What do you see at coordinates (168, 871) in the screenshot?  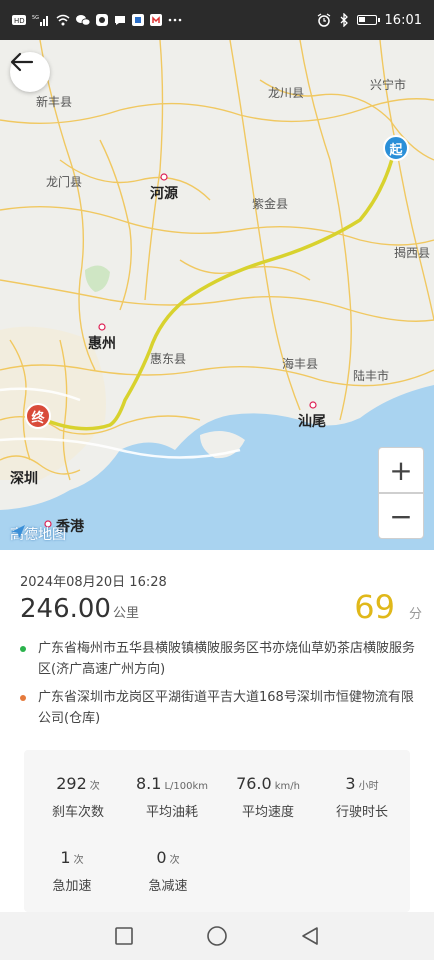 I see `stat-hard-braking: 0次 急减速` at bounding box center [168, 871].